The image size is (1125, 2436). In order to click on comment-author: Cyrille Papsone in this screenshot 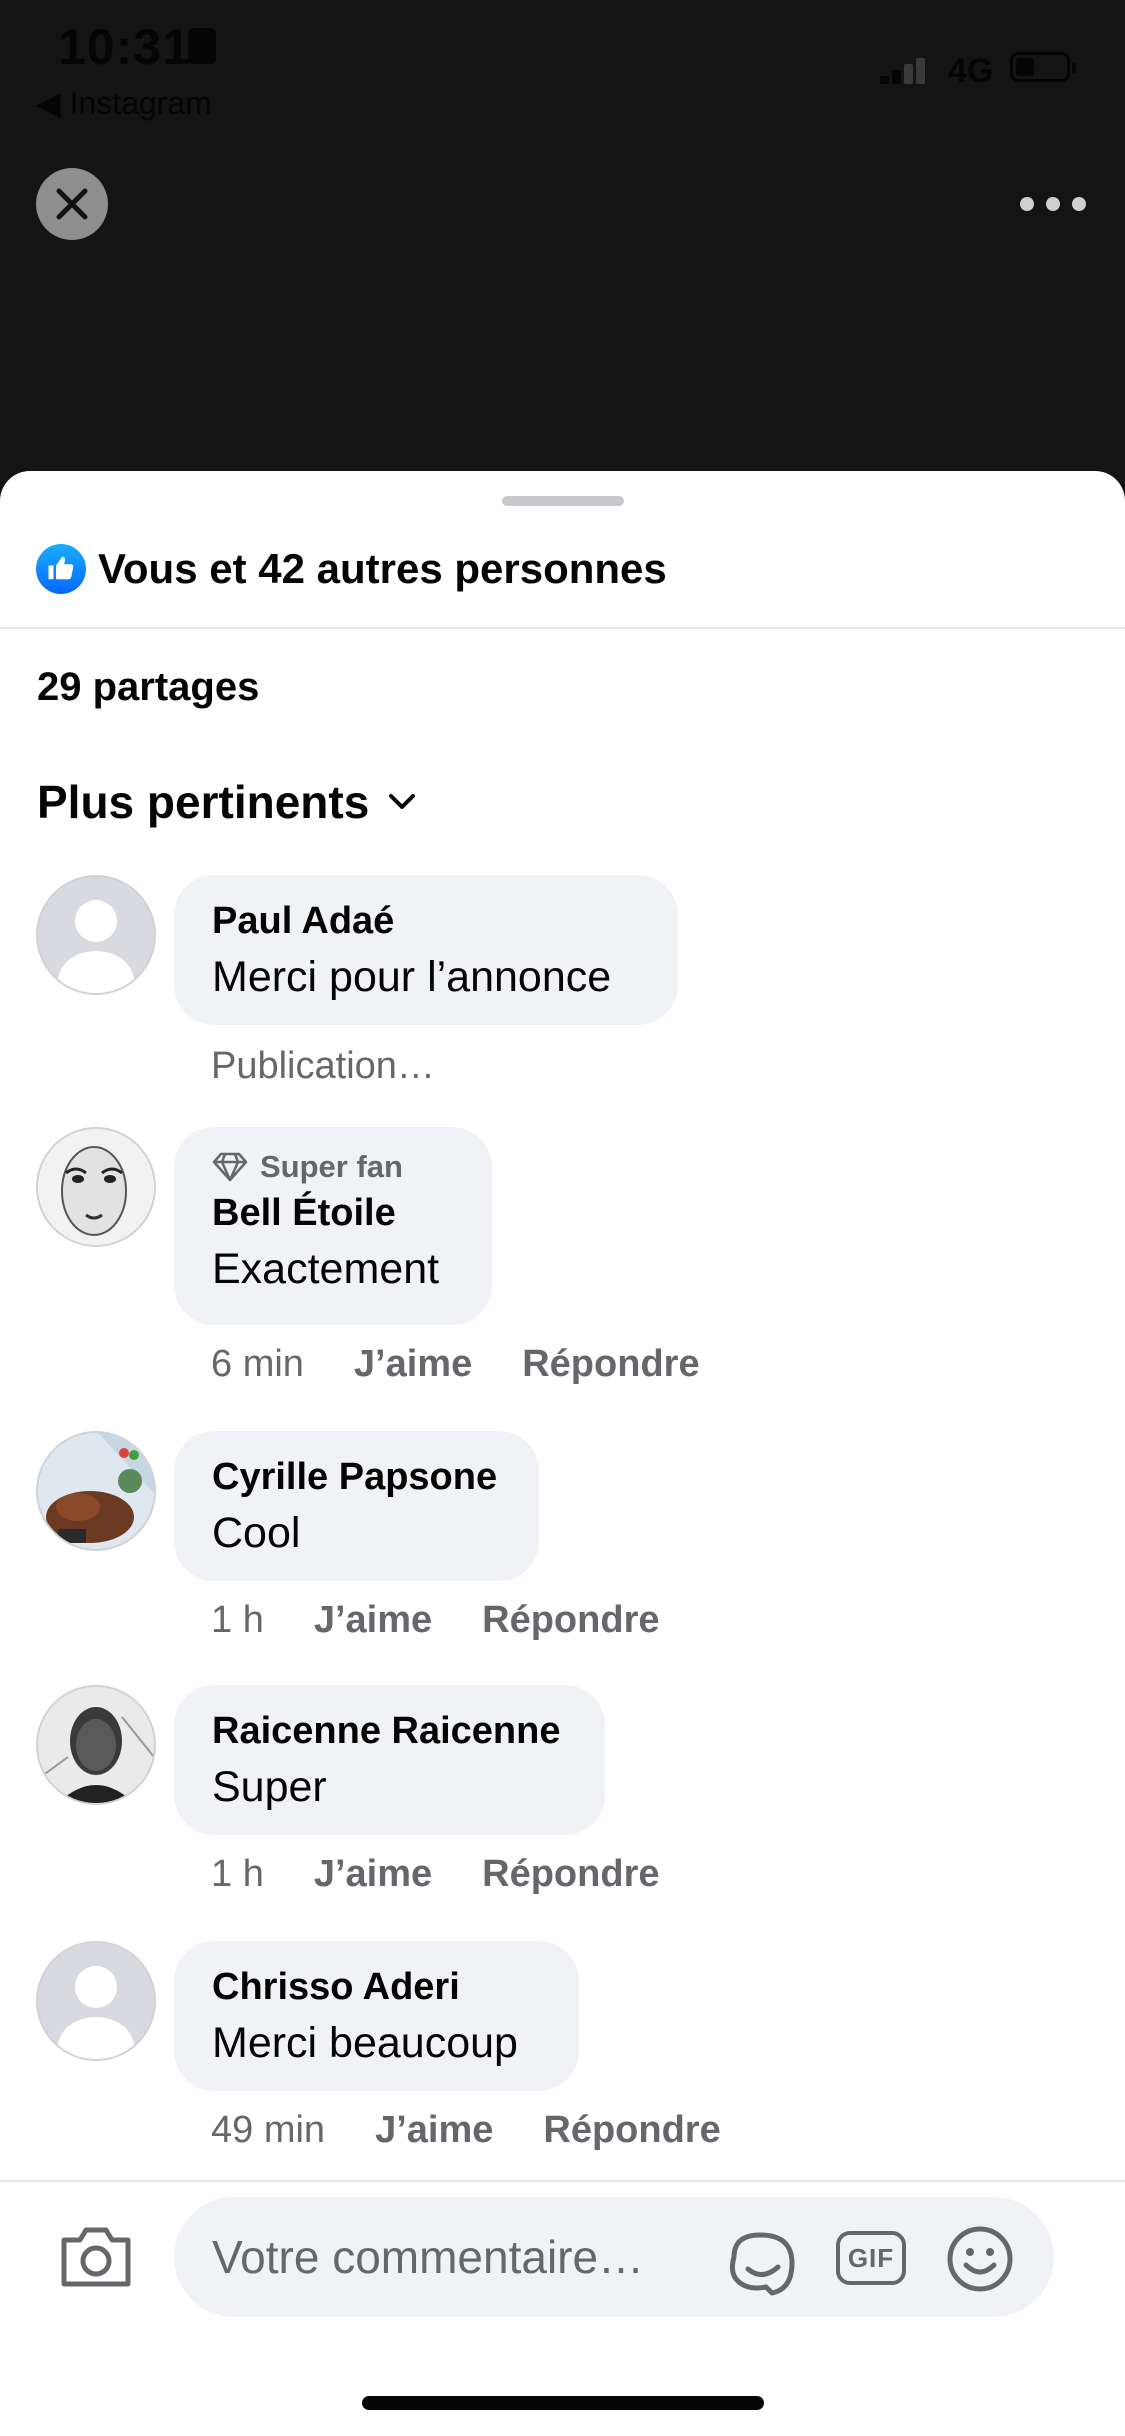, I will do `click(356, 1477)`.